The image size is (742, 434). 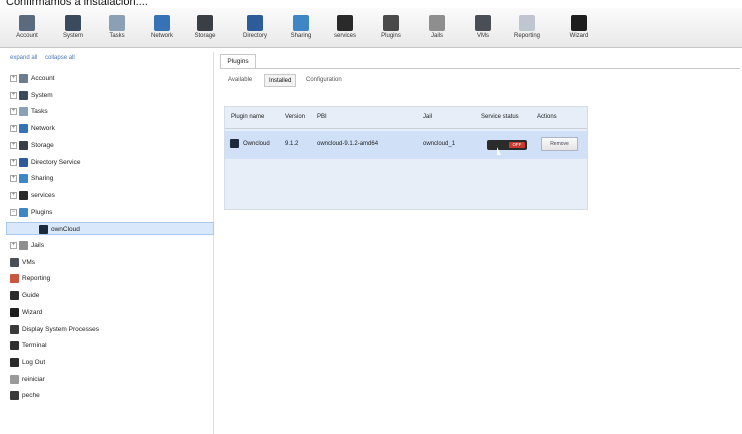 What do you see at coordinates (43, 195) in the screenshot?
I see `tree-item-label: services` at bounding box center [43, 195].